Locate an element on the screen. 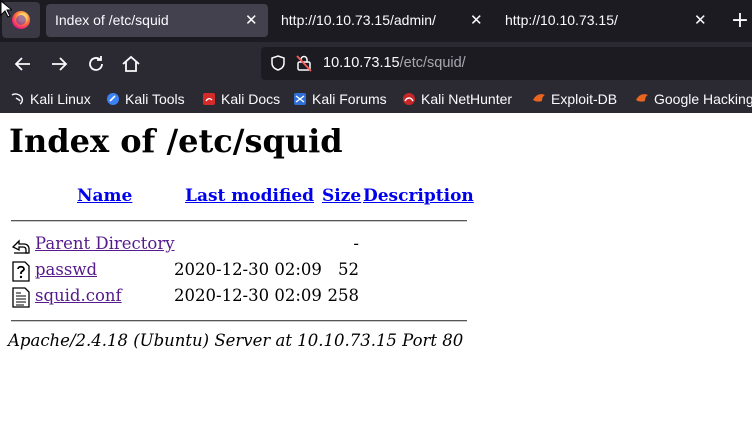 The height and width of the screenshot is (421, 752). table-row: squid.conf 2020-12-30 02:09 258 is located at coordinates (376, 297).